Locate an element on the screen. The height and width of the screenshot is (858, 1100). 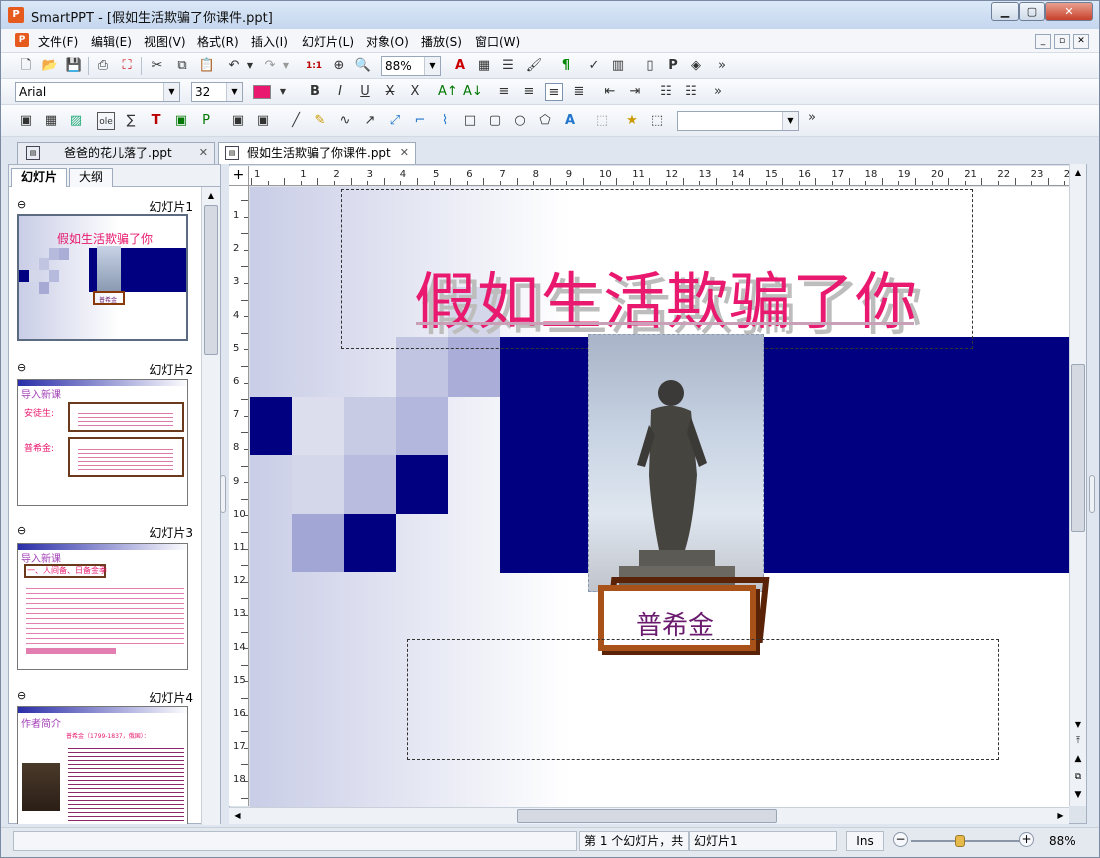
underline-icon: U is located at coordinates (365, 92).